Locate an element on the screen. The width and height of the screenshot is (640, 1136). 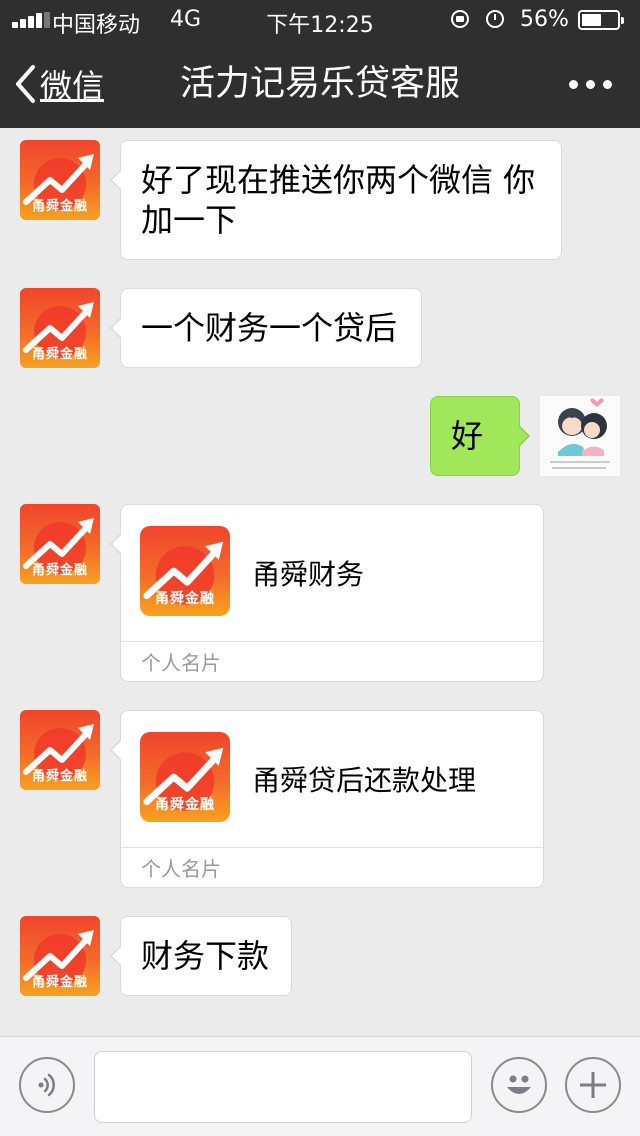
more-functions-button is located at coordinates (593, 1085).